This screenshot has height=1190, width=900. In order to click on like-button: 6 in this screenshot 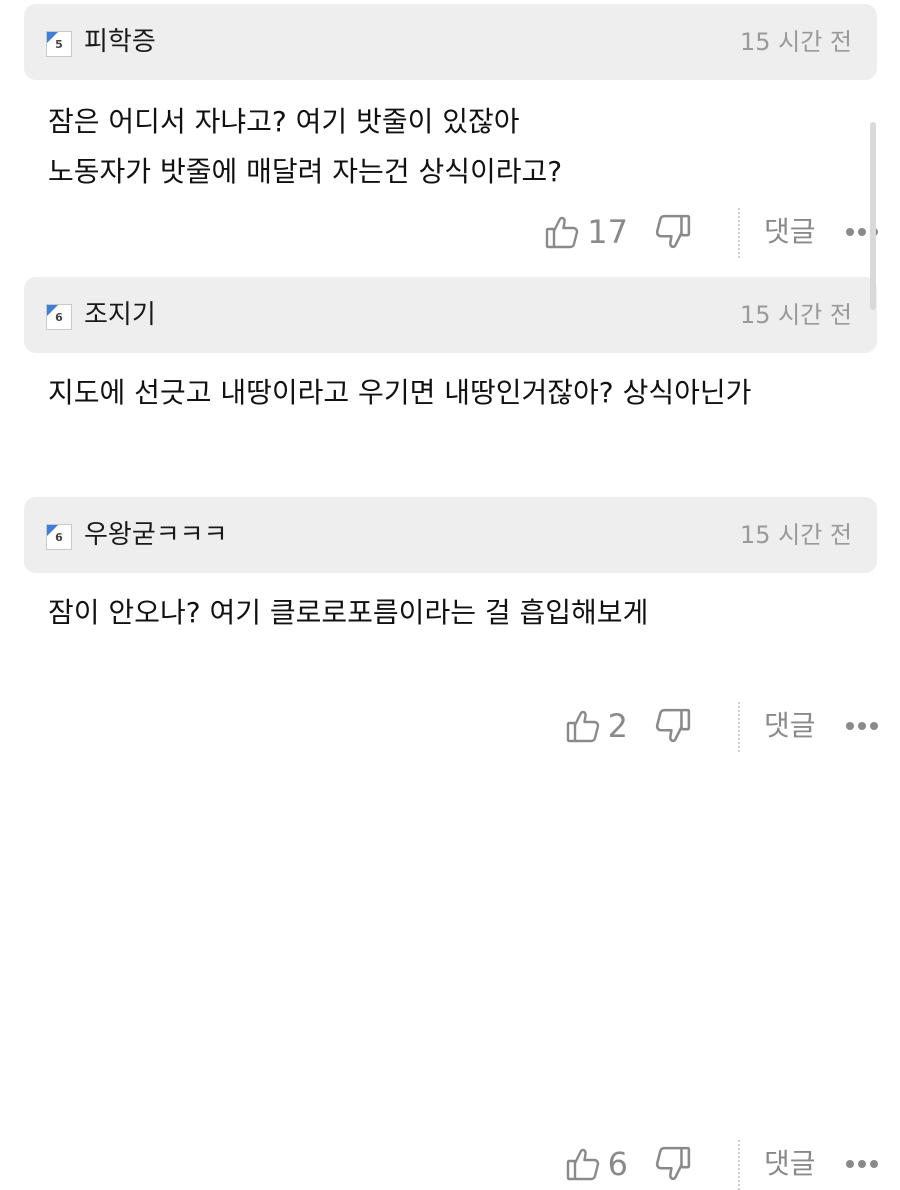, I will do `click(597, 1164)`.